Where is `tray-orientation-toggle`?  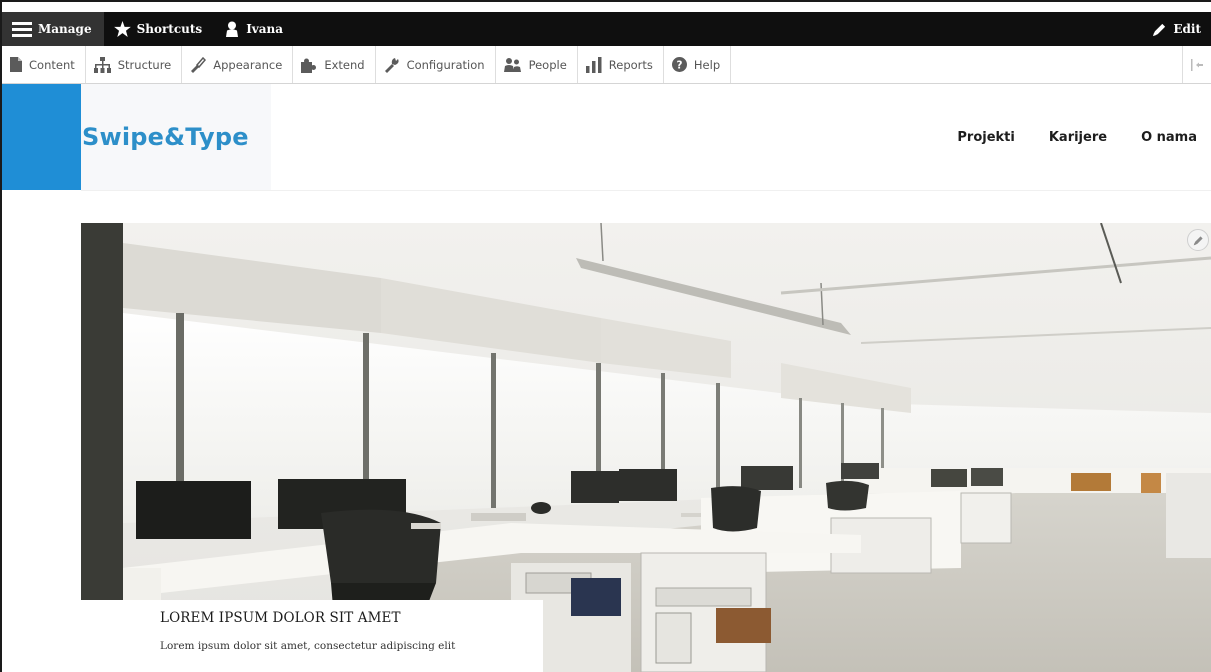 tray-orientation-toggle is located at coordinates (1197, 64).